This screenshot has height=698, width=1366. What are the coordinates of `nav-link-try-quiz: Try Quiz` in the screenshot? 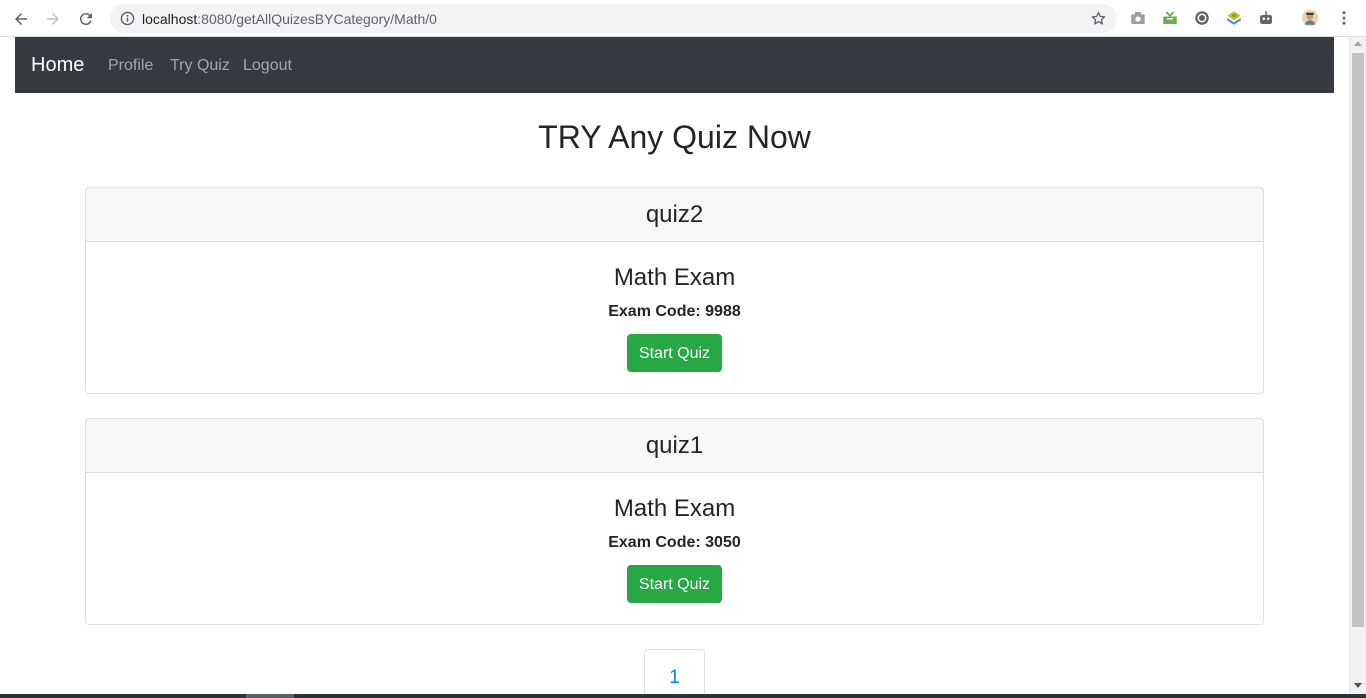 It's located at (200, 66).